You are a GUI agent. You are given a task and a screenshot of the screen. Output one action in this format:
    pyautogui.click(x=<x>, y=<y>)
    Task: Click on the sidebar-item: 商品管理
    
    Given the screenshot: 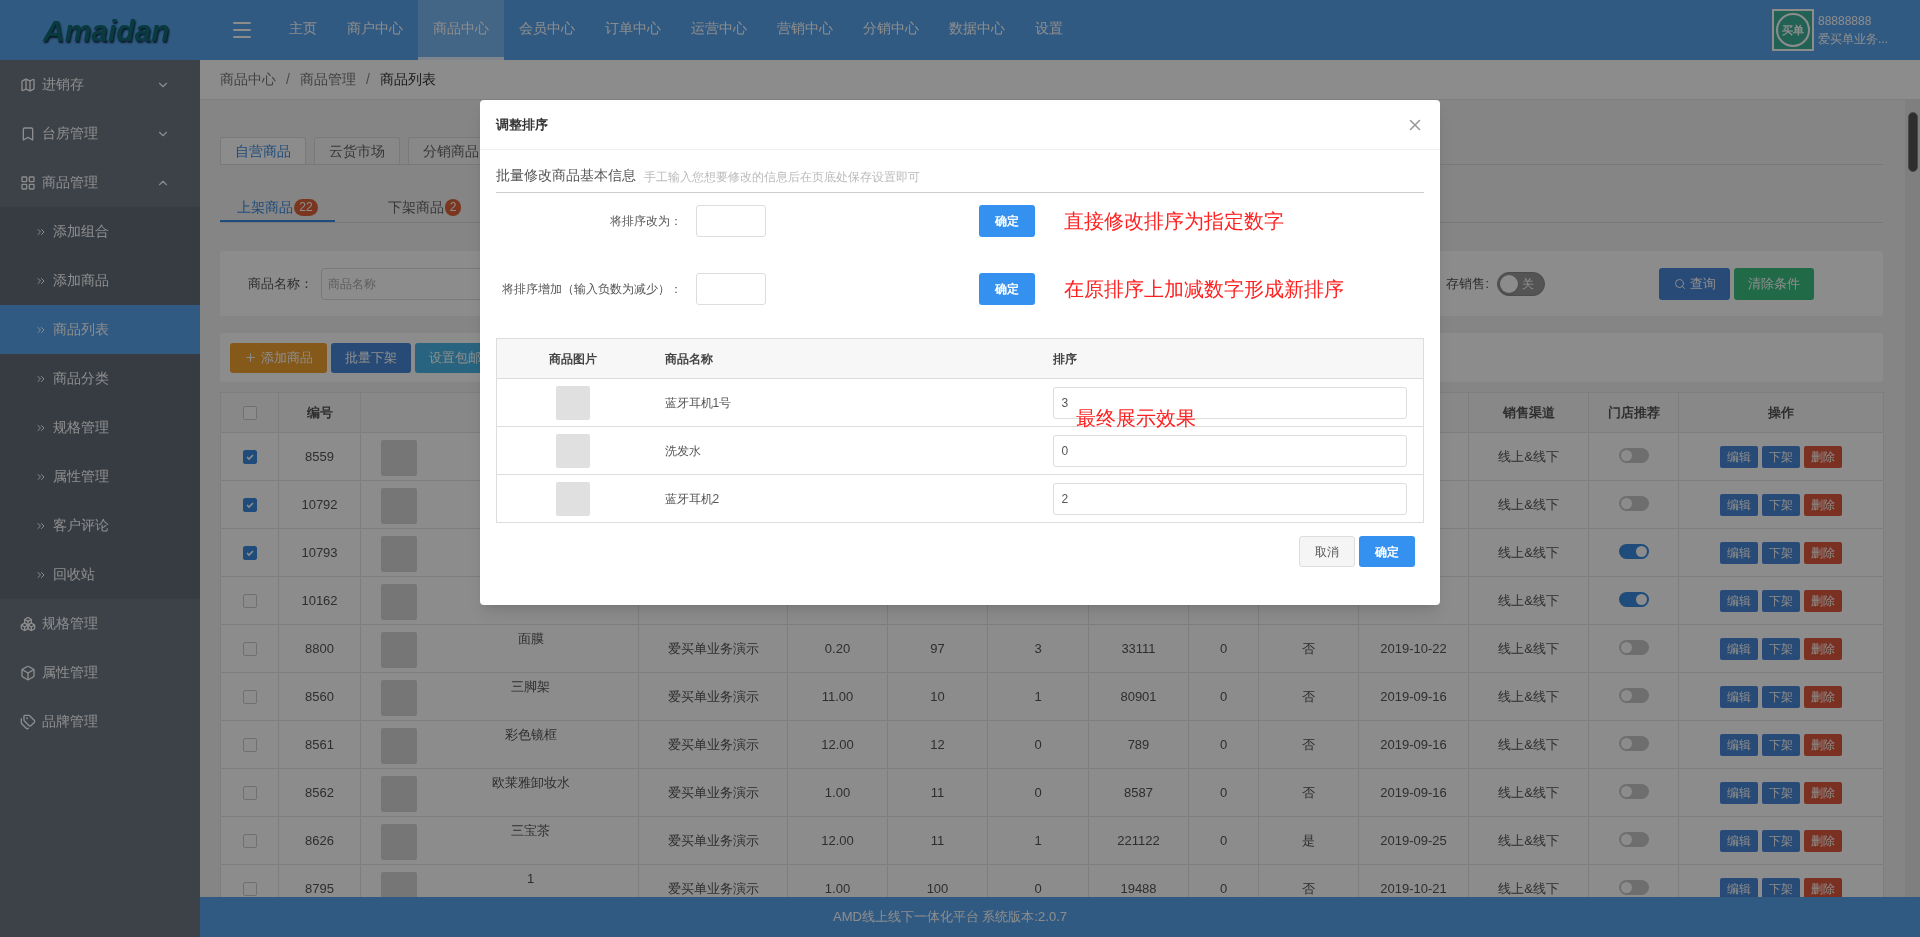 What is the action you would take?
    pyautogui.click(x=100, y=182)
    